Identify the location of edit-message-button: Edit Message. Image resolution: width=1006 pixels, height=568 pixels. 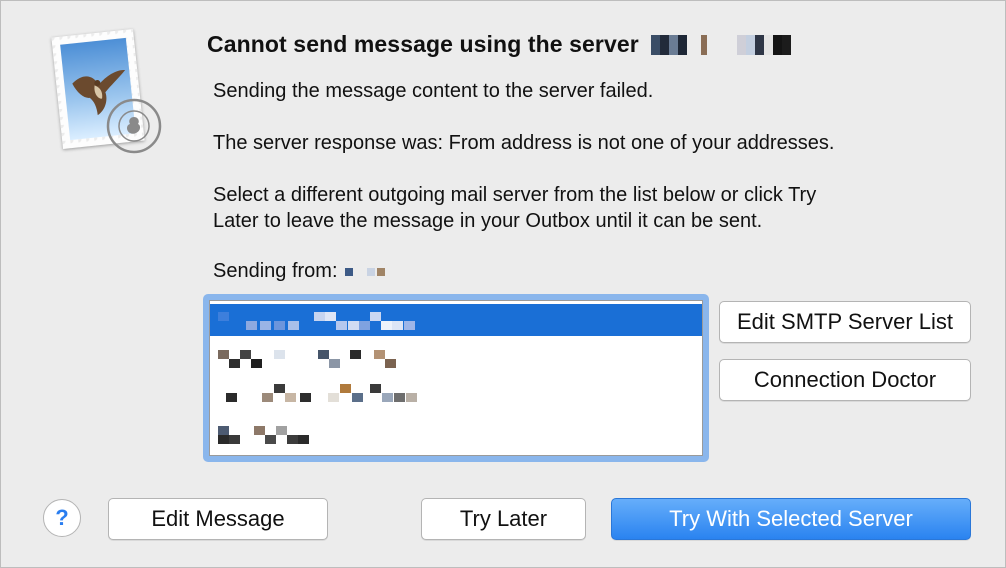
(218, 519).